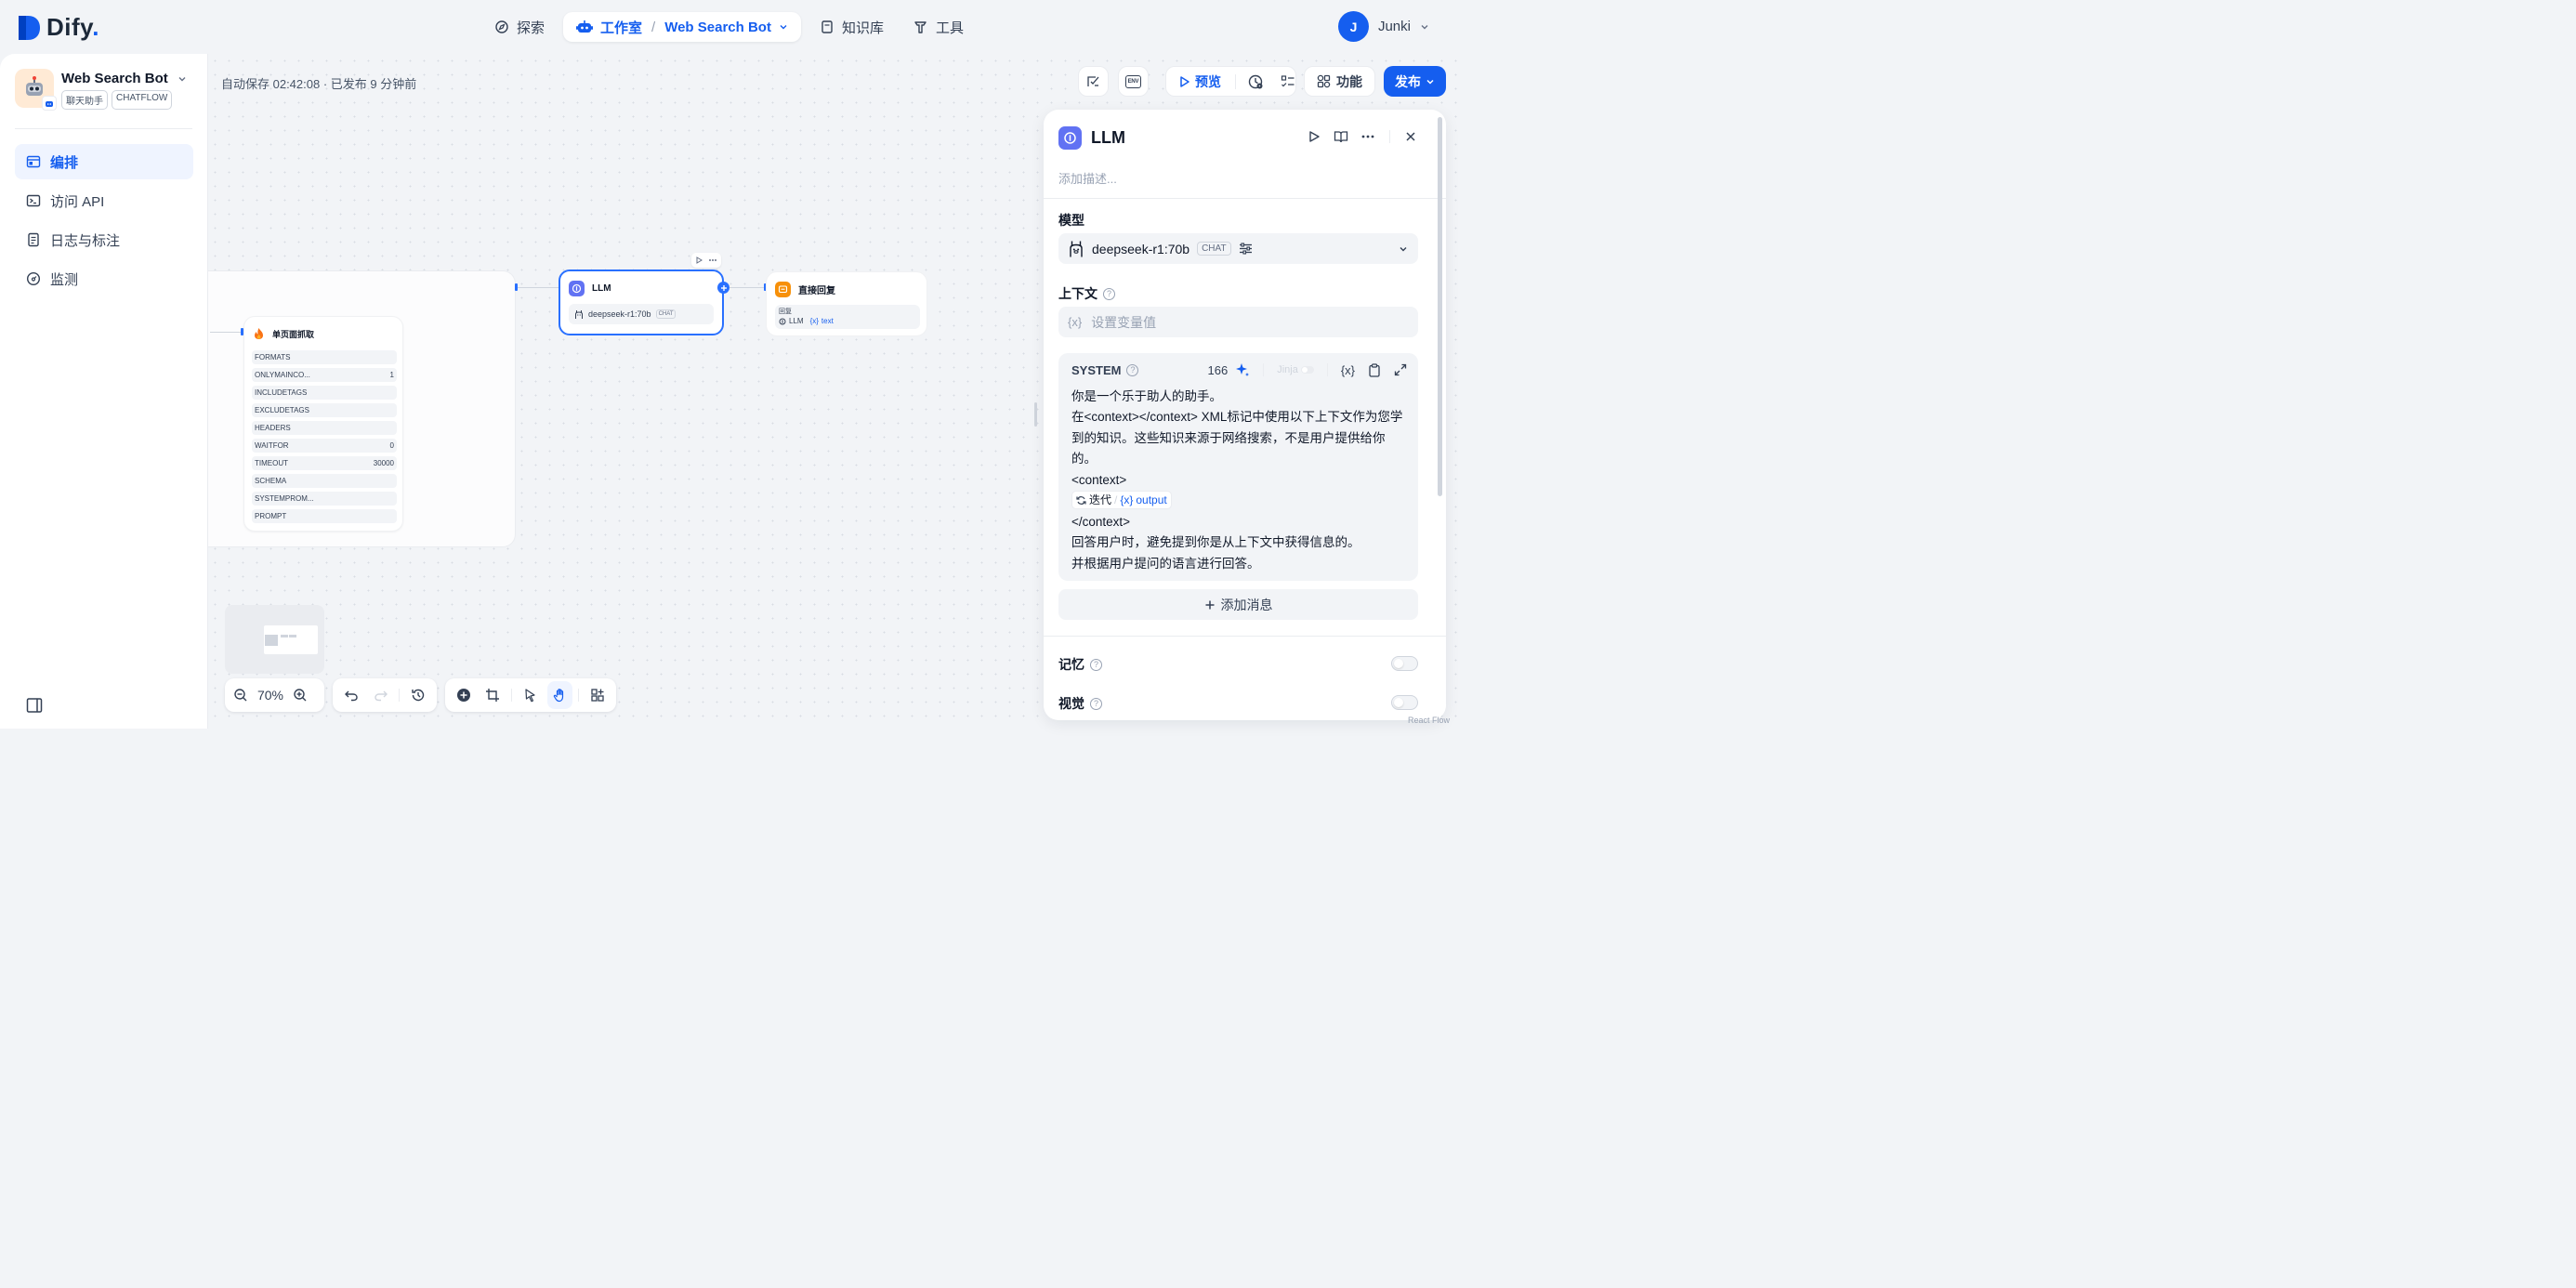  What do you see at coordinates (418, 695) in the screenshot?
I see `version-history-button` at bounding box center [418, 695].